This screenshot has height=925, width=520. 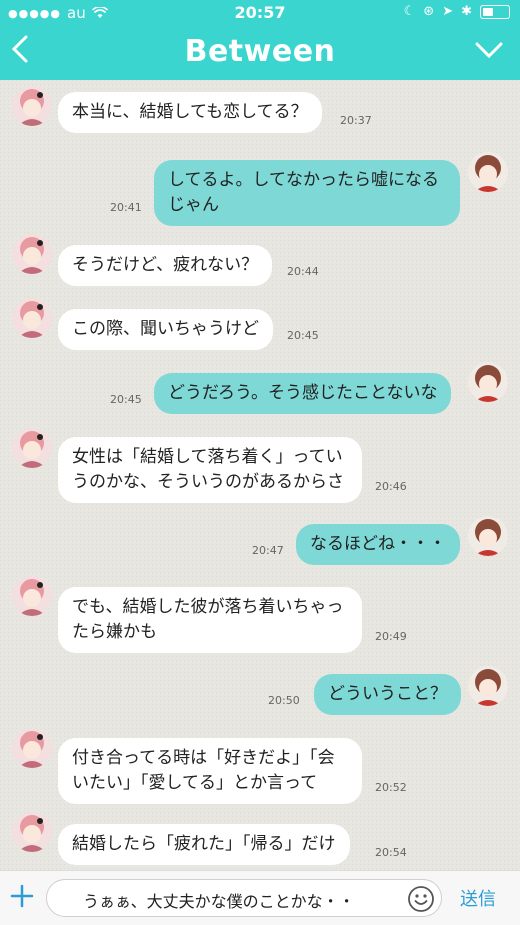 What do you see at coordinates (466, 11) in the screenshot?
I see `bluetooth-icon: ✱` at bounding box center [466, 11].